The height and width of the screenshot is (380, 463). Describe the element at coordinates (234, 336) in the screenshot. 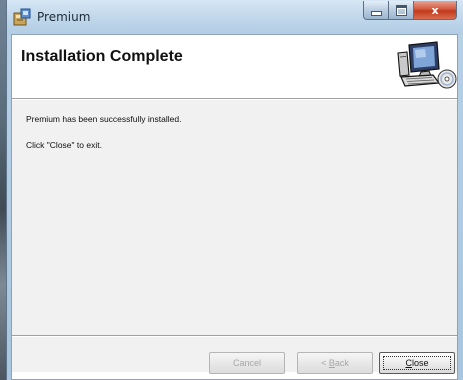

I see `footer-divider` at that location.